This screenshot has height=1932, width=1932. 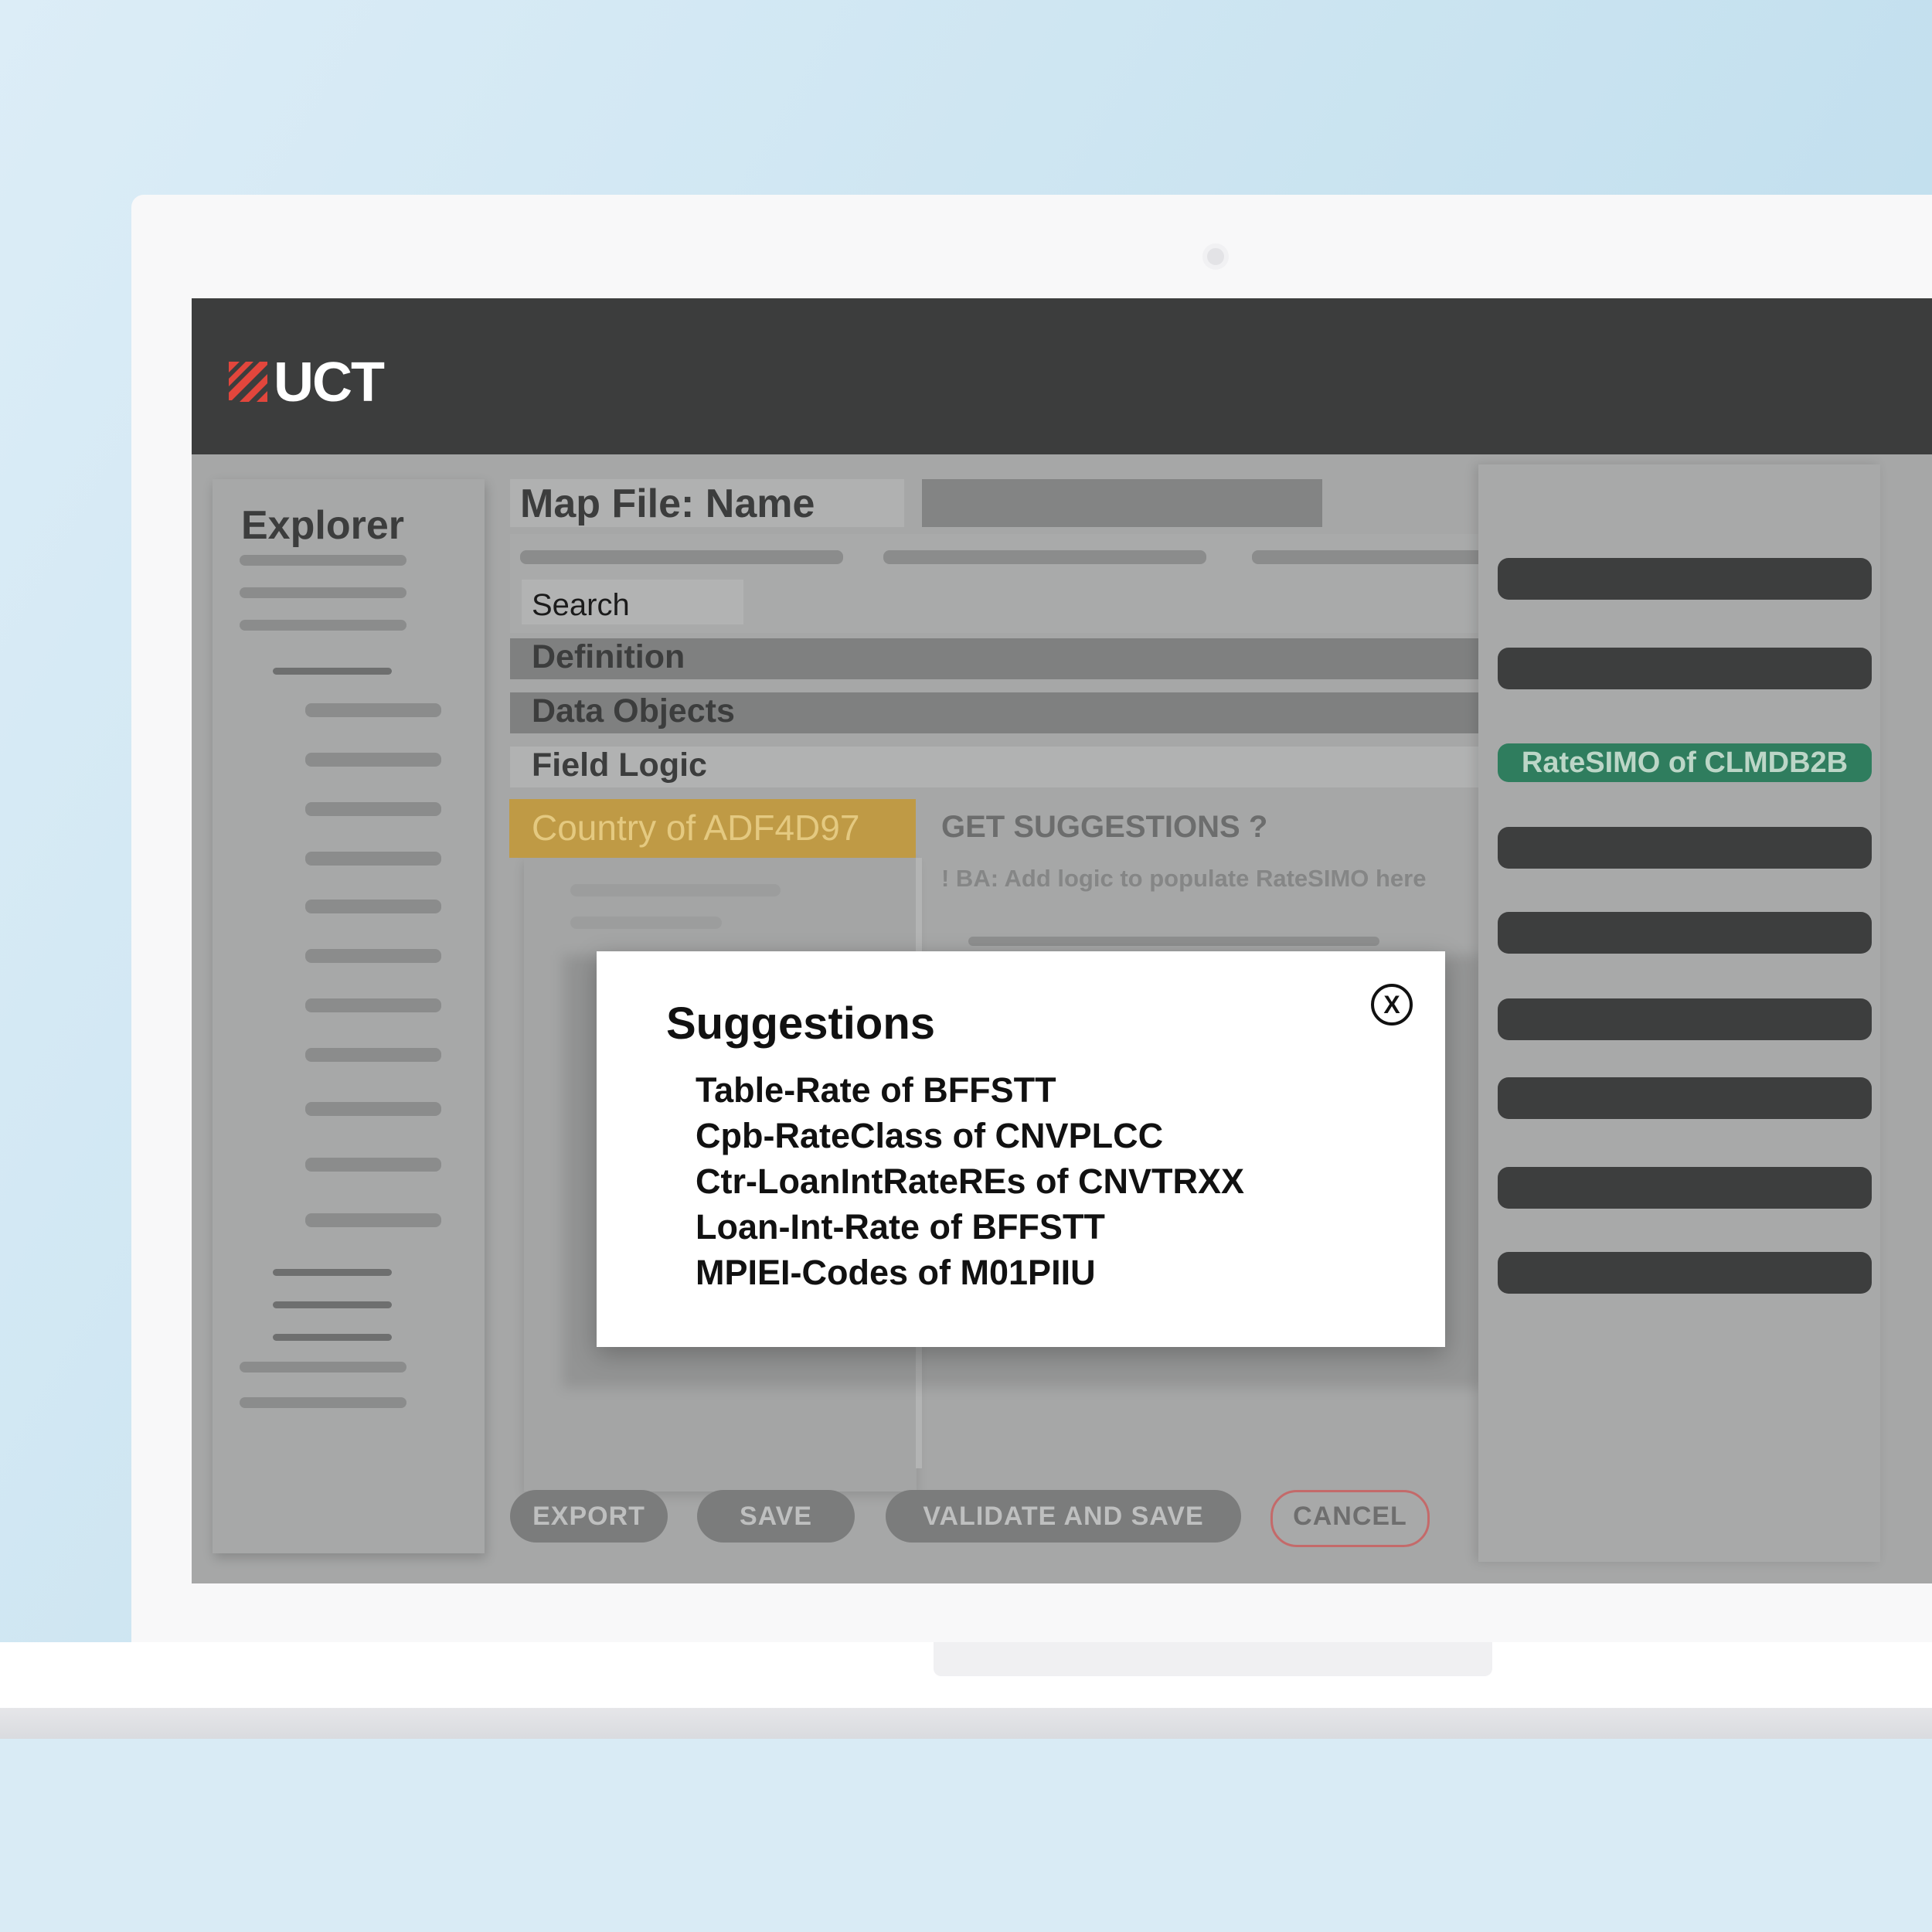 I want to click on export-button: EXPORT, so click(x=589, y=1517).